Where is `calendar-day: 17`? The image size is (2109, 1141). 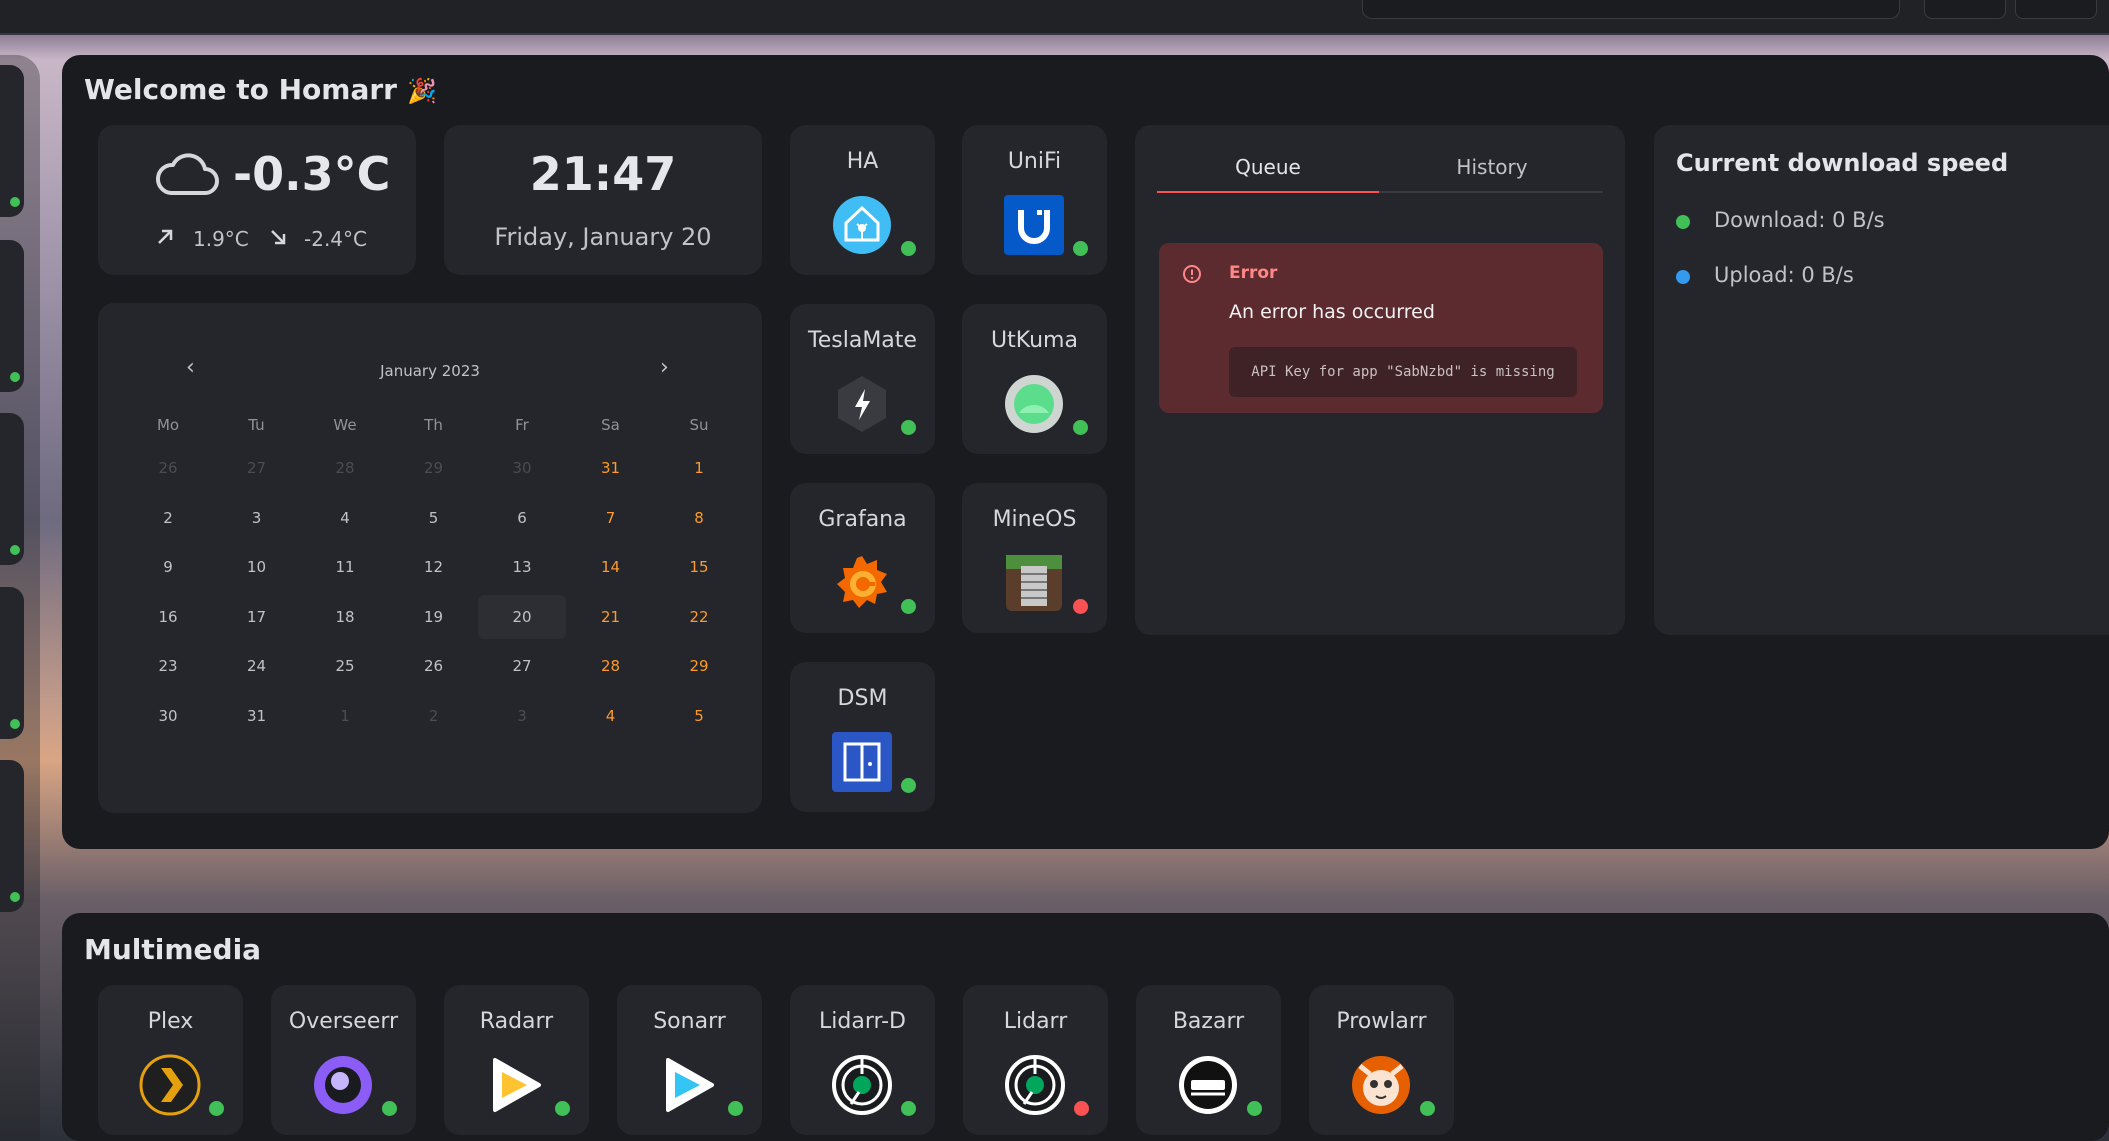 calendar-day: 17 is located at coordinates (257, 617).